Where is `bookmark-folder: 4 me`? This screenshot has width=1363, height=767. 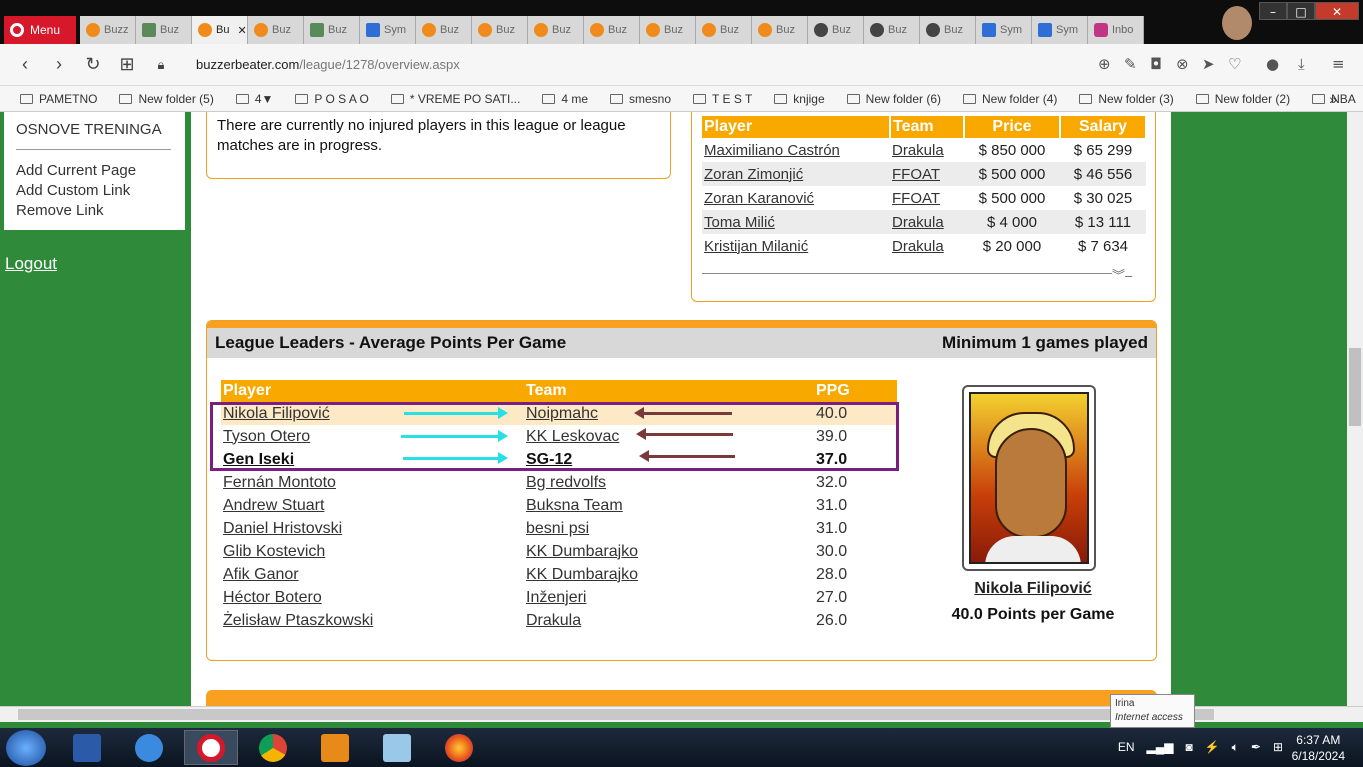
bookmark-folder: 4 me is located at coordinates (565, 99).